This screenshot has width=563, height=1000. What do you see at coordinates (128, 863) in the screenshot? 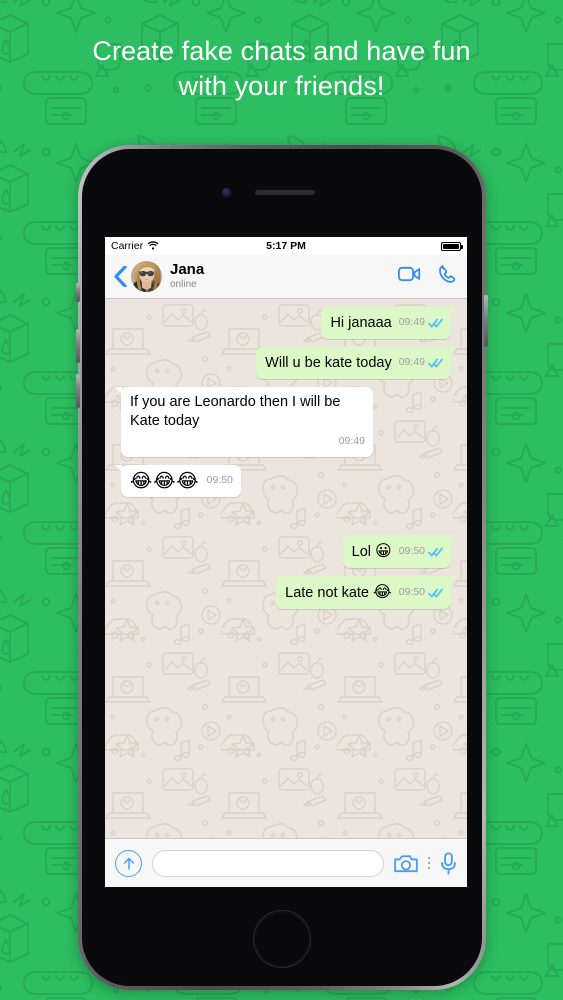
I see `send-arrow-up-icon` at bounding box center [128, 863].